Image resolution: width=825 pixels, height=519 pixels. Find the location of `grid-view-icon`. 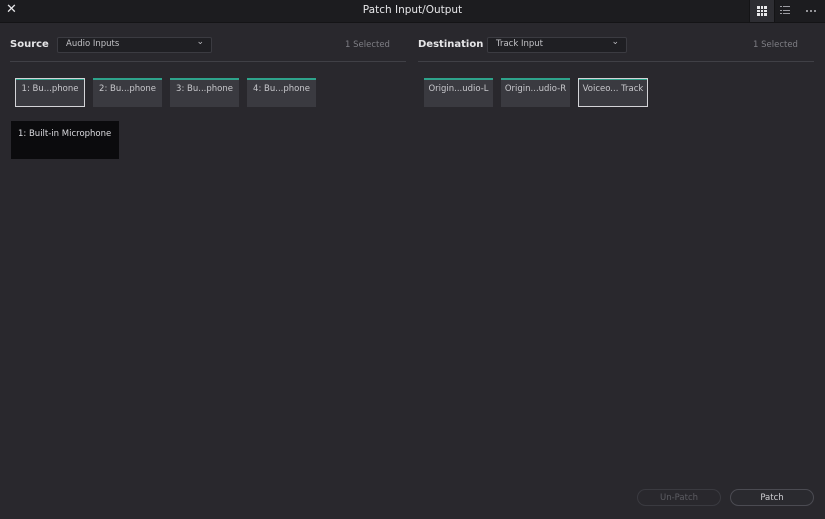

grid-view-icon is located at coordinates (762, 11).